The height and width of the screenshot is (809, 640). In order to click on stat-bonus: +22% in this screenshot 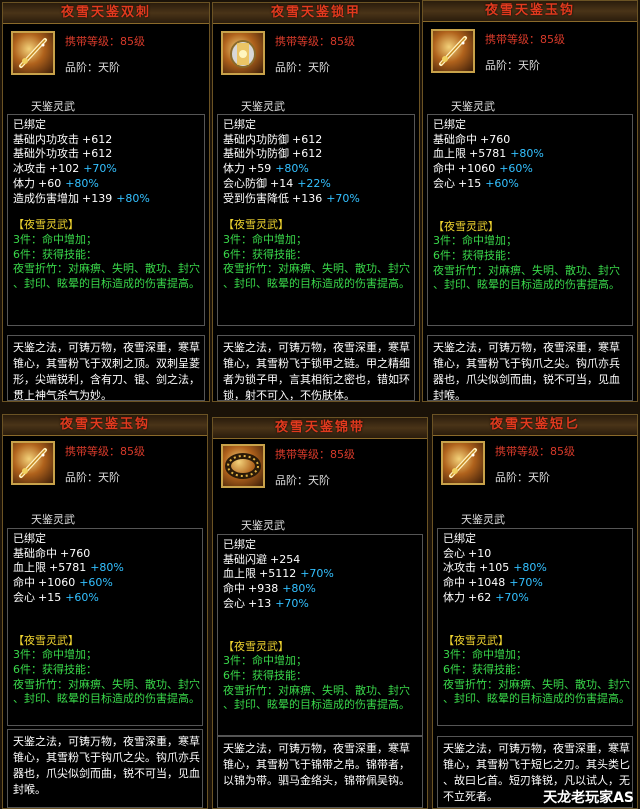, I will do `click(314, 183)`.